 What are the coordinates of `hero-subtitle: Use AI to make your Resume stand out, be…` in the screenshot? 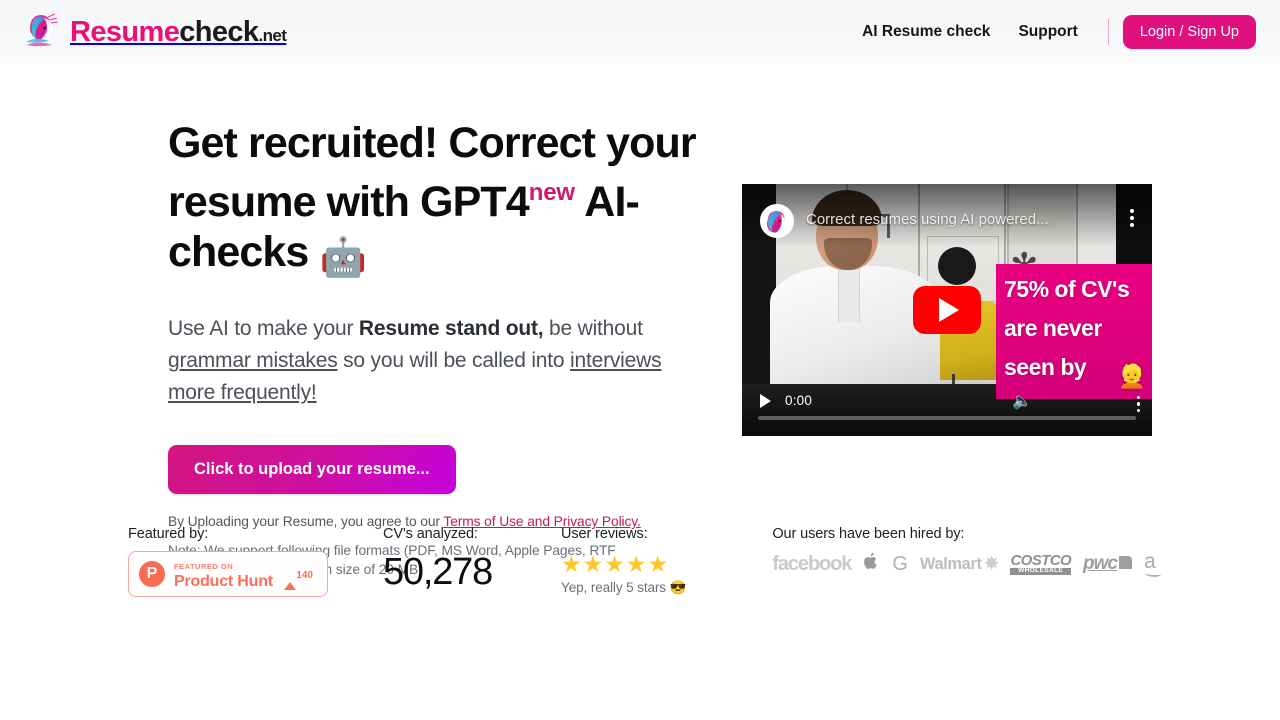 It's located at (418, 361).